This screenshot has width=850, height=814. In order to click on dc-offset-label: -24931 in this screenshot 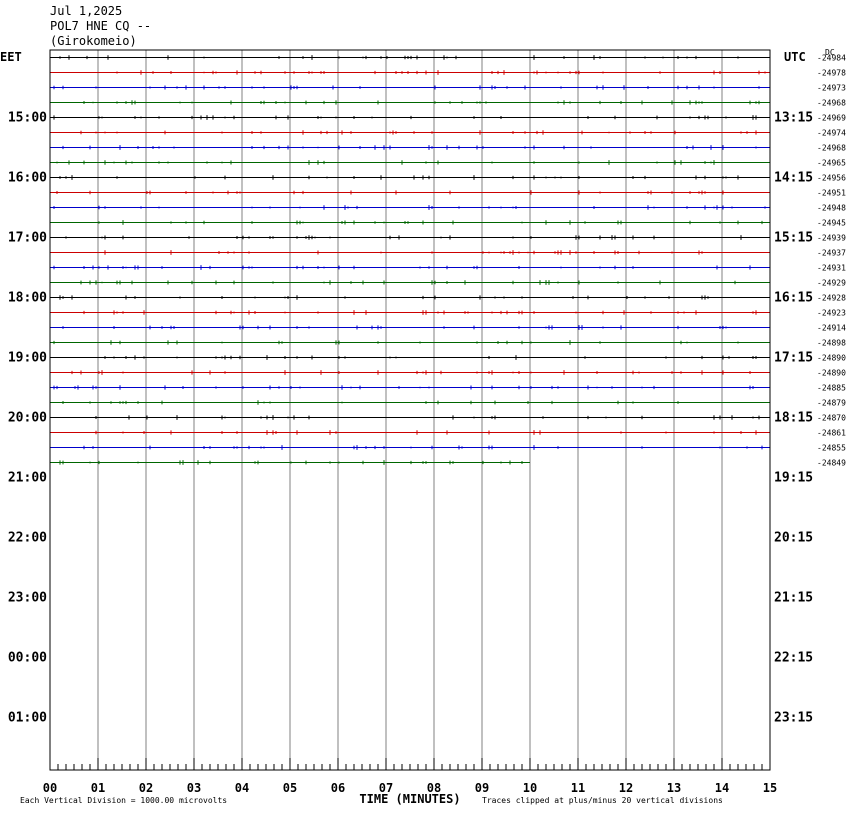, I will do `click(831, 268)`.